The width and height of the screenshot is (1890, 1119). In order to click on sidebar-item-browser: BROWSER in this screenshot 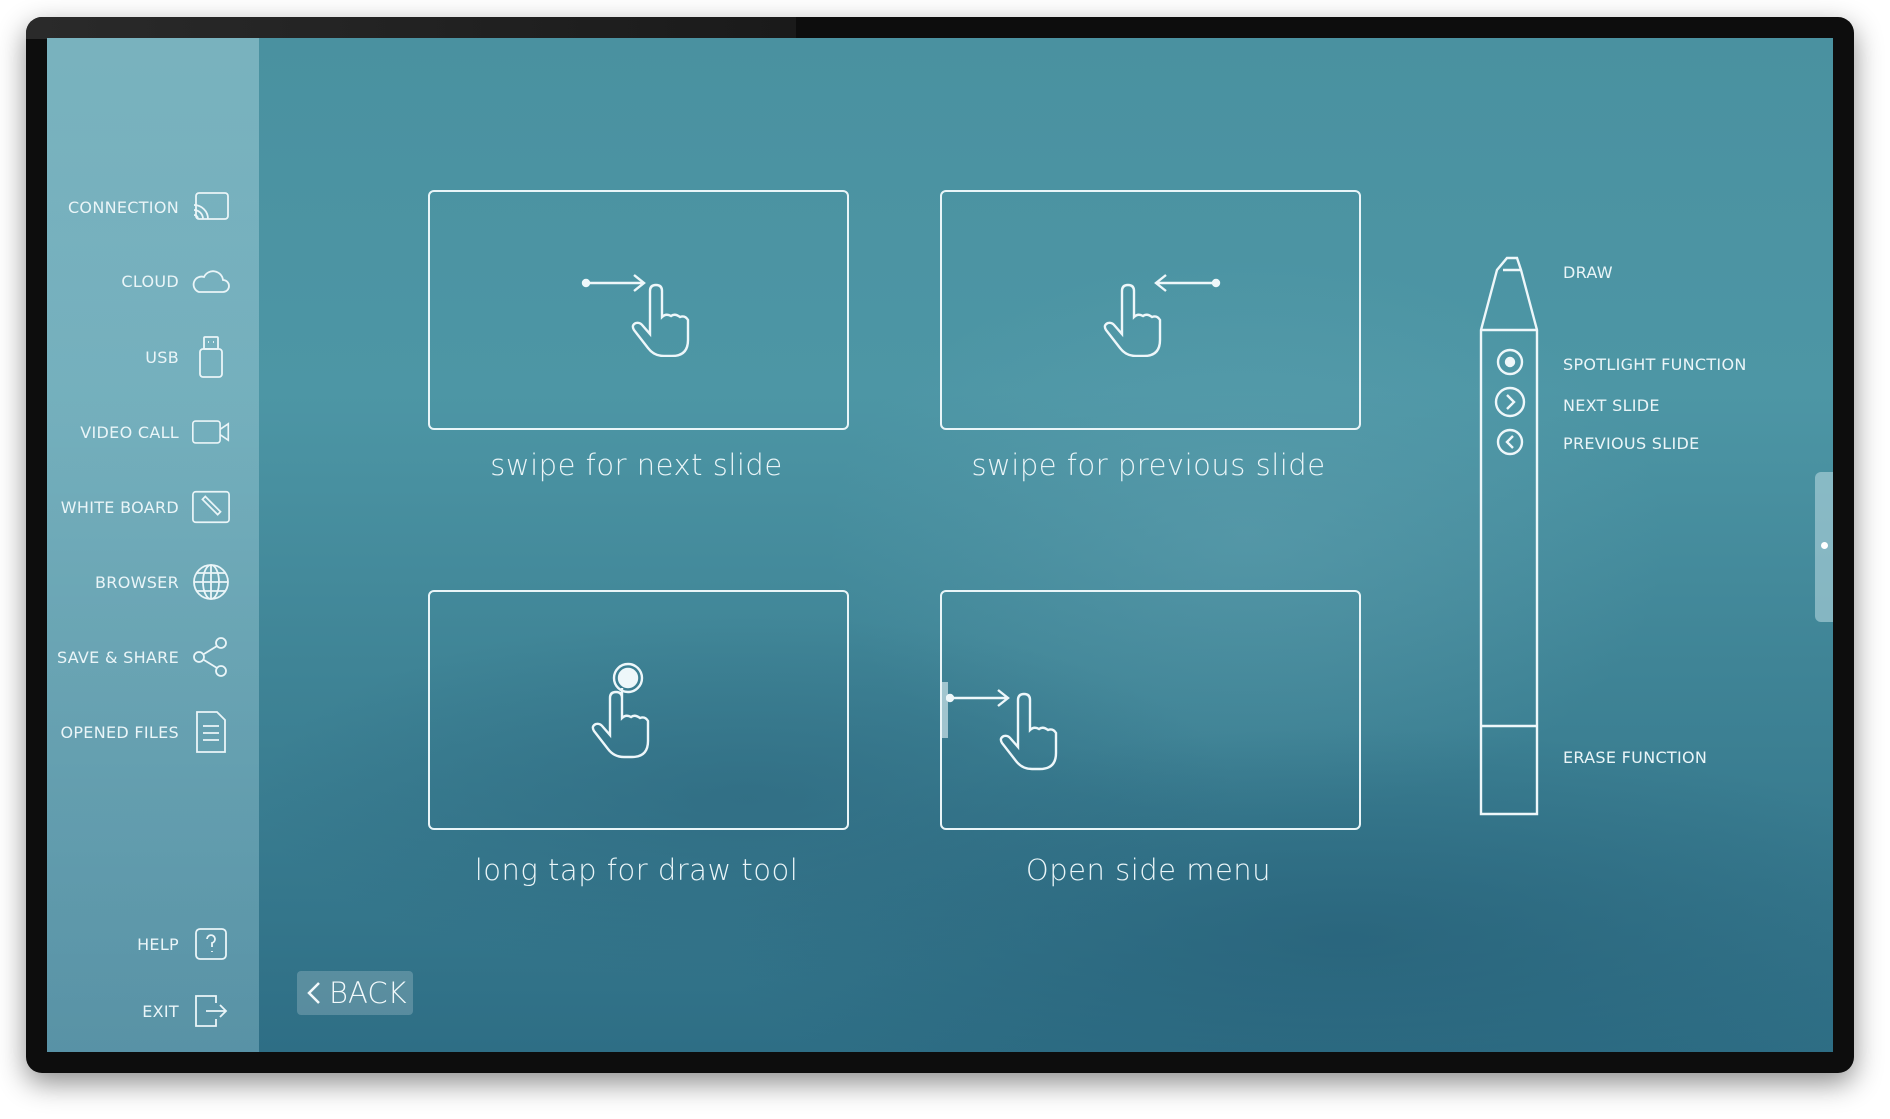, I will do `click(163, 582)`.